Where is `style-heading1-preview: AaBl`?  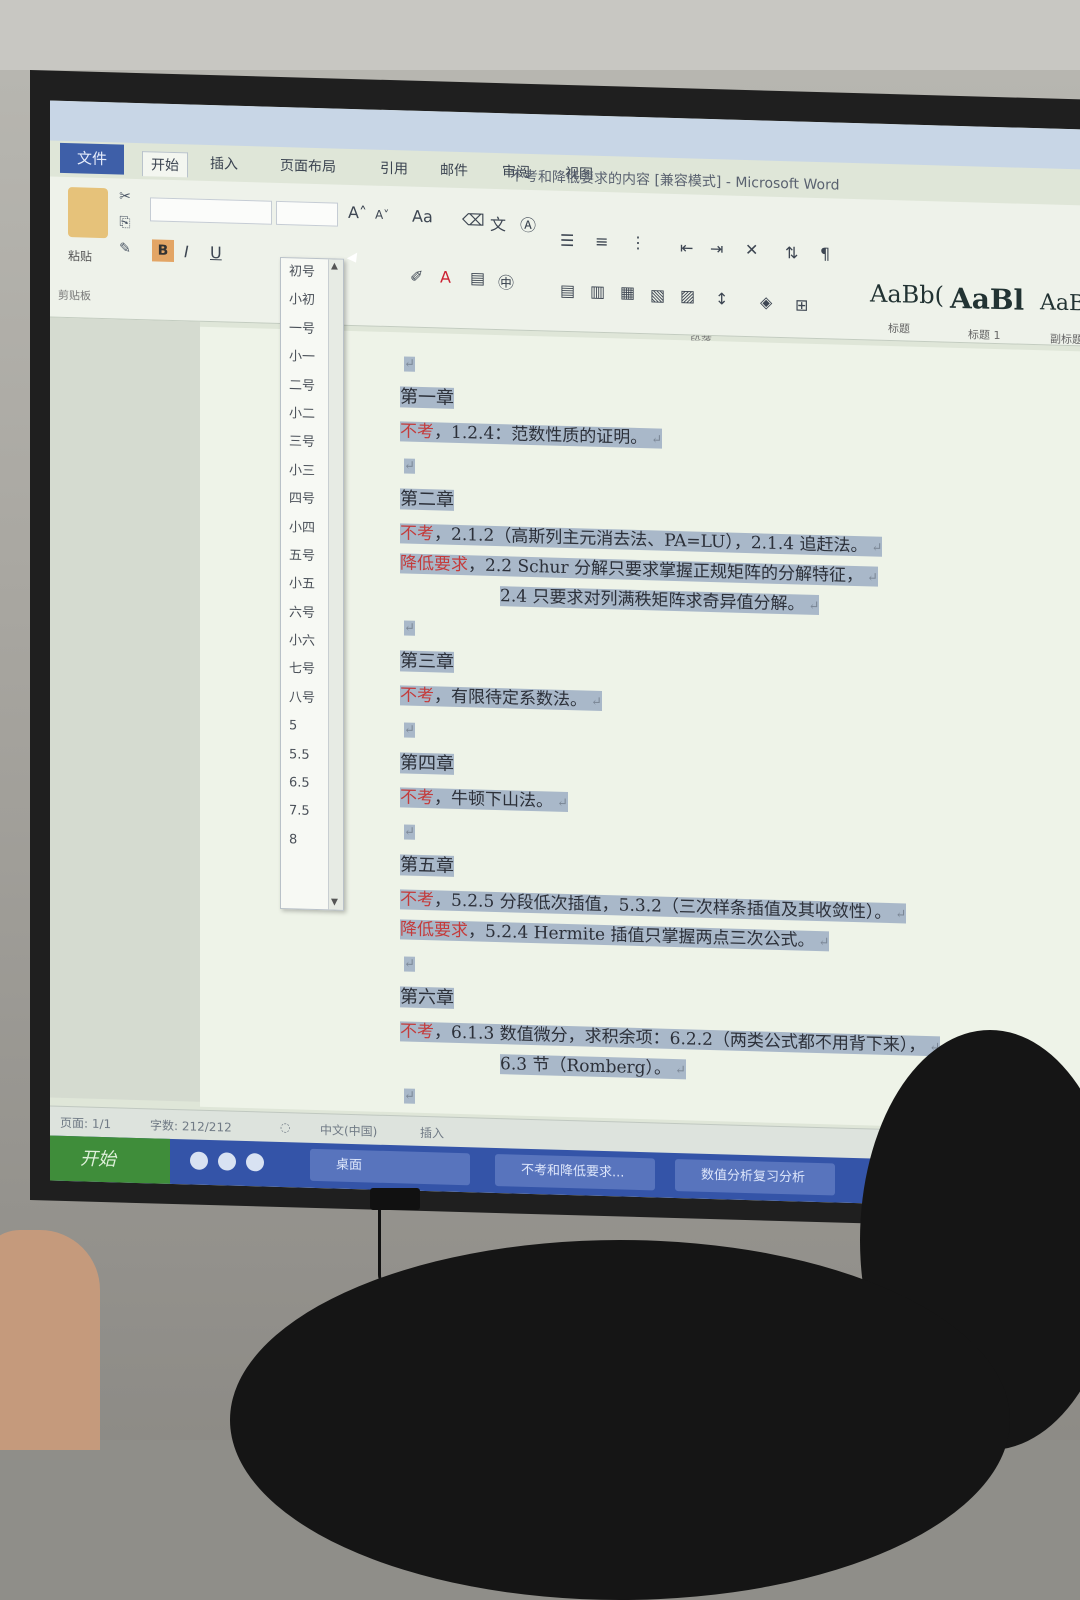 style-heading1-preview: AaBl is located at coordinates (987, 299).